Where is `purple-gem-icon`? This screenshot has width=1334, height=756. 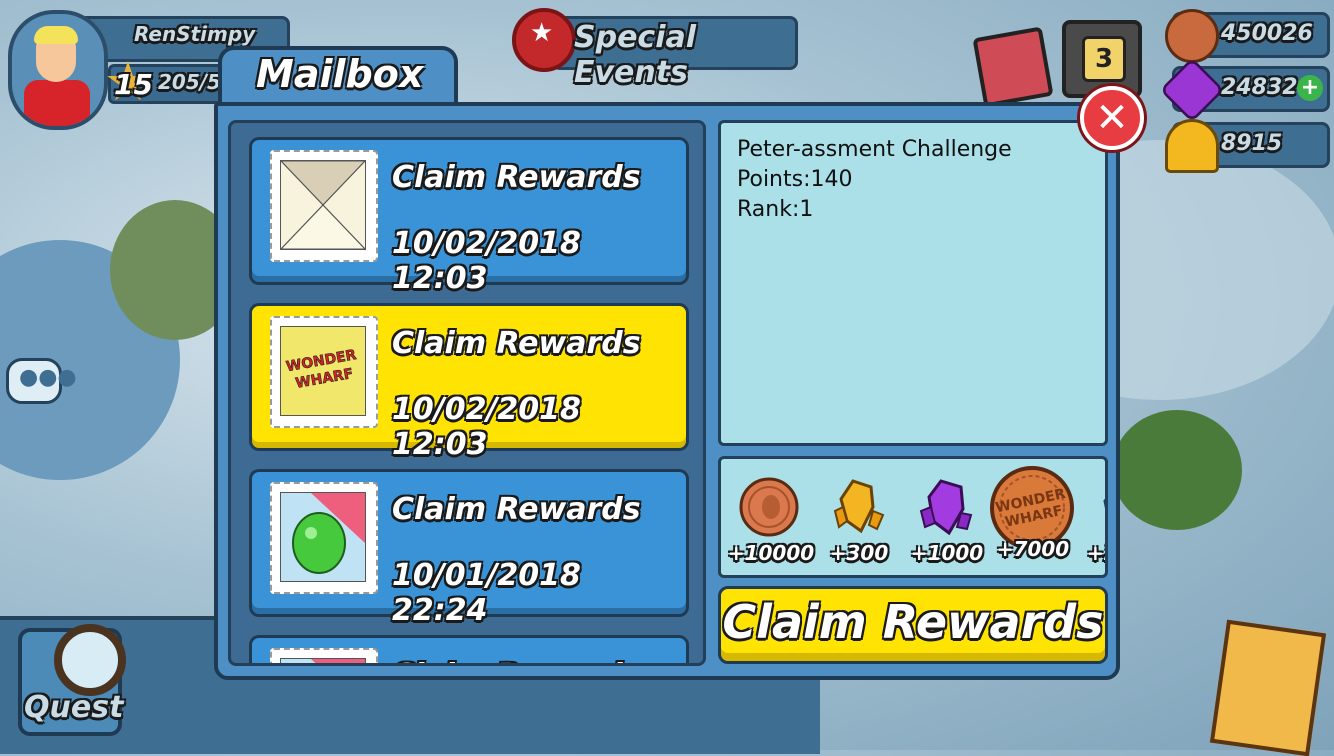 purple-gem-icon is located at coordinates (946, 507).